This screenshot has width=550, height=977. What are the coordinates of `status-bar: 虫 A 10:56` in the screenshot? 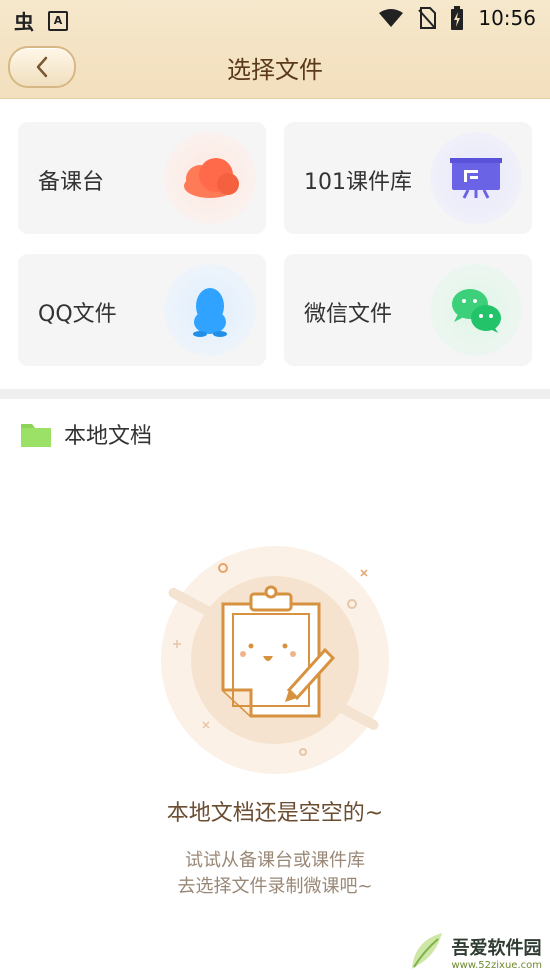 It's located at (275, 19).